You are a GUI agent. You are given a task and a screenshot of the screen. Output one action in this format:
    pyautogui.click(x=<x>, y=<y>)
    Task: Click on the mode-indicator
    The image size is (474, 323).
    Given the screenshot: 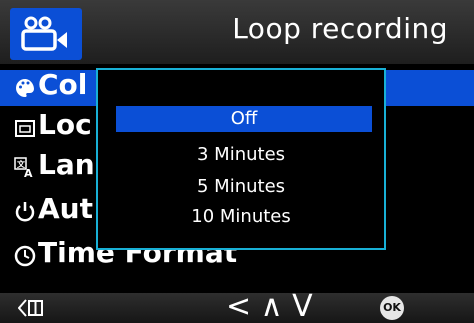 What is the action you would take?
    pyautogui.click(x=46, y=34)
    